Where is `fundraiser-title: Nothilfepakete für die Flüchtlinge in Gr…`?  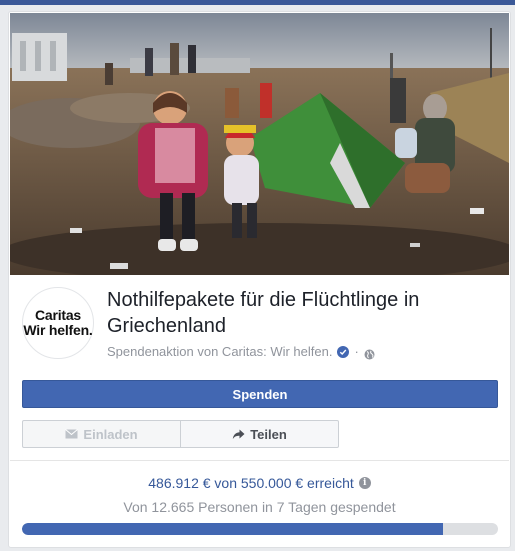
fundraiser-title: Nothilfepakete für die Flüchtlinge in Gr… is located at coordinates (297, 313).